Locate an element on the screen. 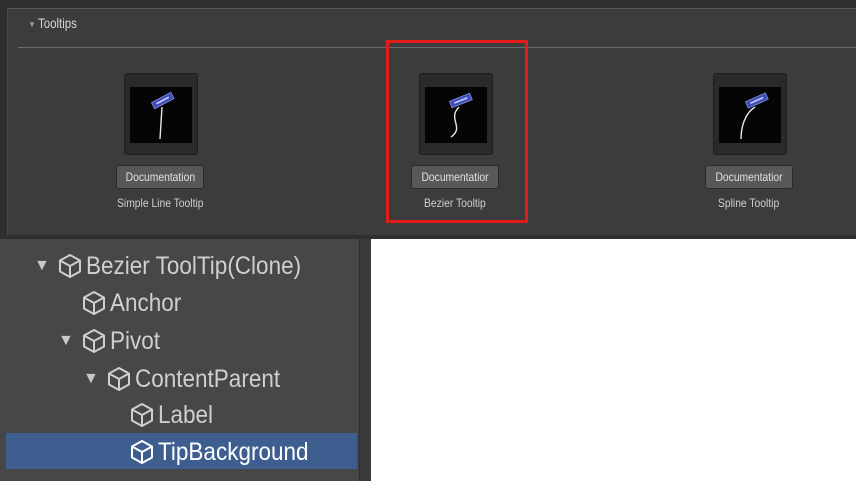 The image size is (856, 481). foldout-arrow-icon: ▼ is located at coordinates (32, 24).